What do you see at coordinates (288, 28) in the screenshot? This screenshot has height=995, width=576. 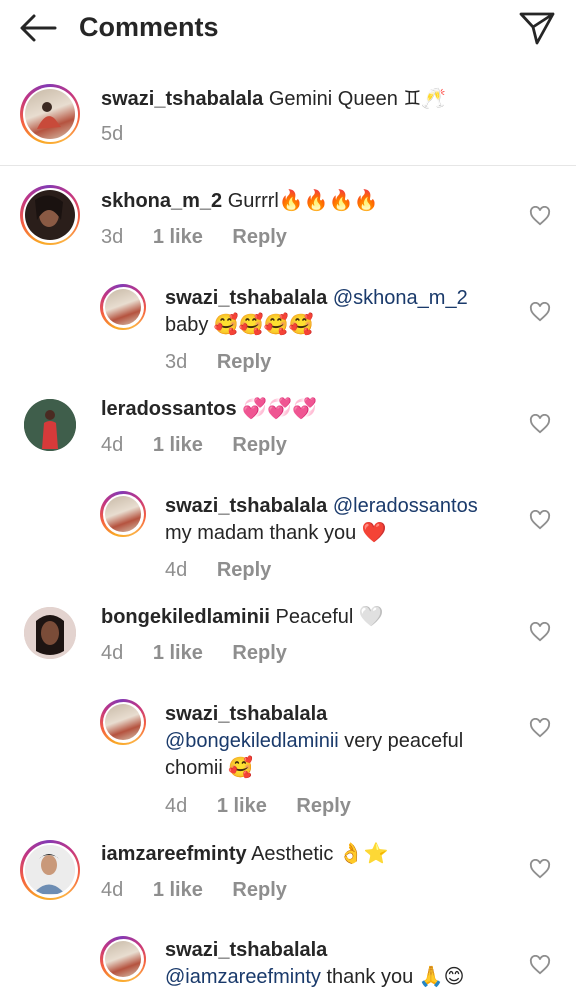 I see `top-bar: Comments` at bounding box center [288, 28].